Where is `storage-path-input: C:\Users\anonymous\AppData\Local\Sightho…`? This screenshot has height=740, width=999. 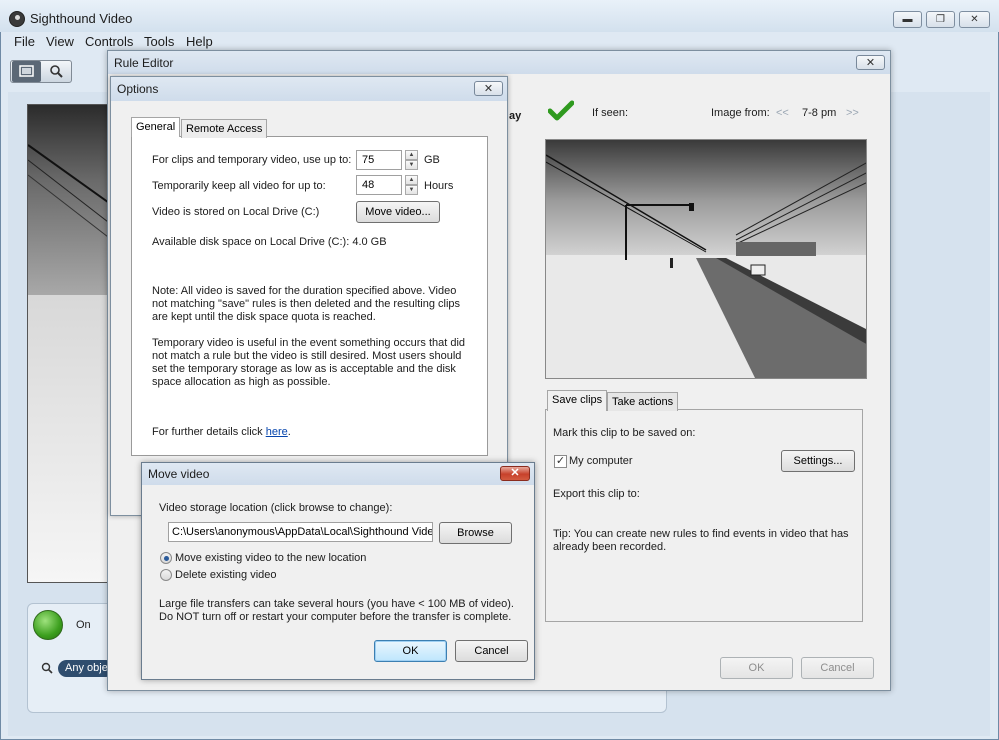 storage-path-input: C:\Users\anonymous\AppData\Local\Sightho… is located at coordinates (300, 532).